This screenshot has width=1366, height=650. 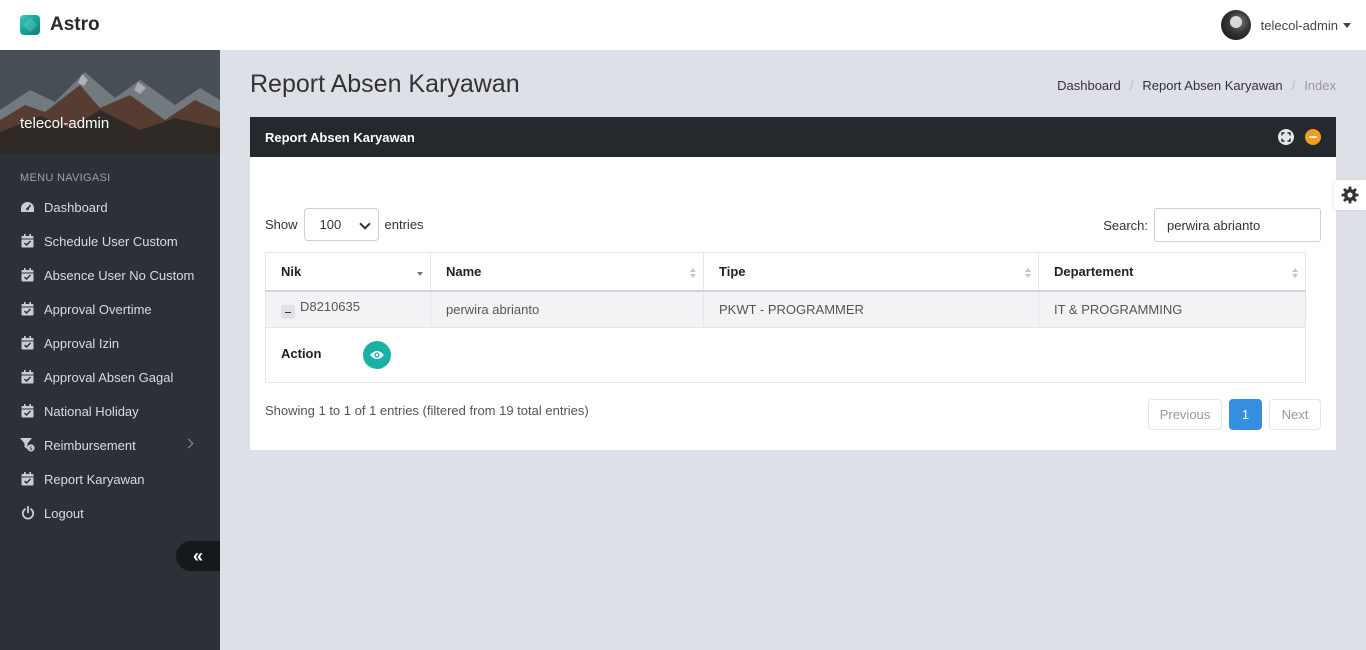 What do you see at coordinates (288, 312) in the screenshot?
I see `collapse-row-icon` at bounding box center [288, 312].